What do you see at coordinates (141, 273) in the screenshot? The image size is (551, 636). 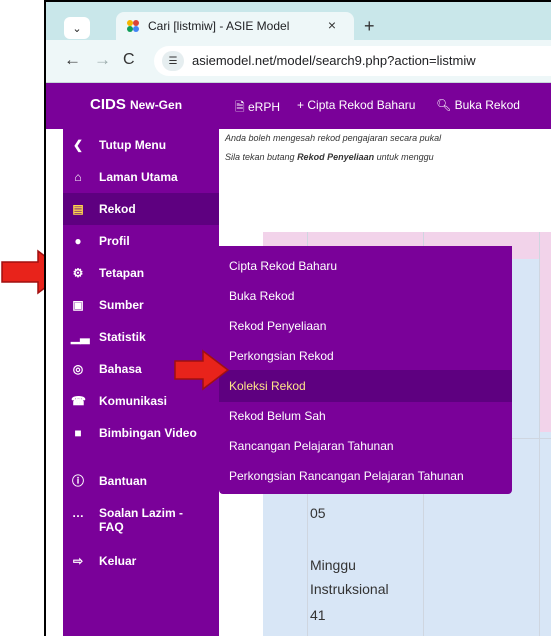 I see `sidebar-item-tetapan: ⚙ Tetapan` at bounding box center [141, 273].